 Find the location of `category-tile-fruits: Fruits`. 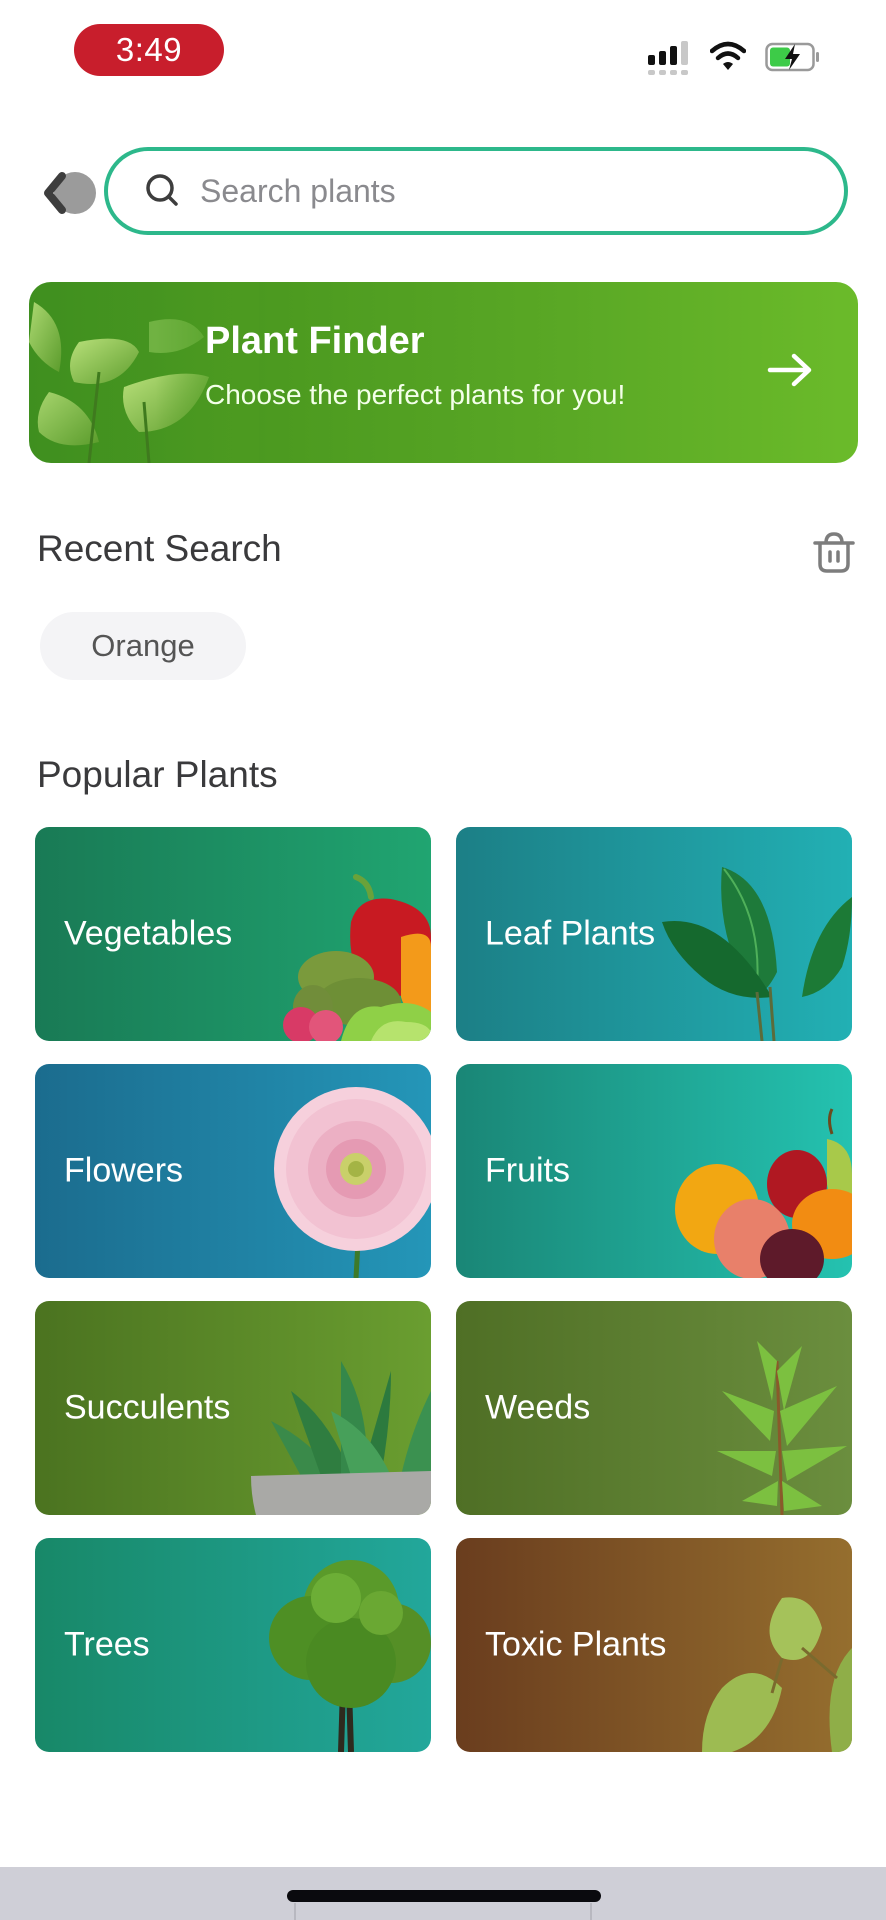

category-tile-fruits: Fruits is located at coordinates (654, 1171).